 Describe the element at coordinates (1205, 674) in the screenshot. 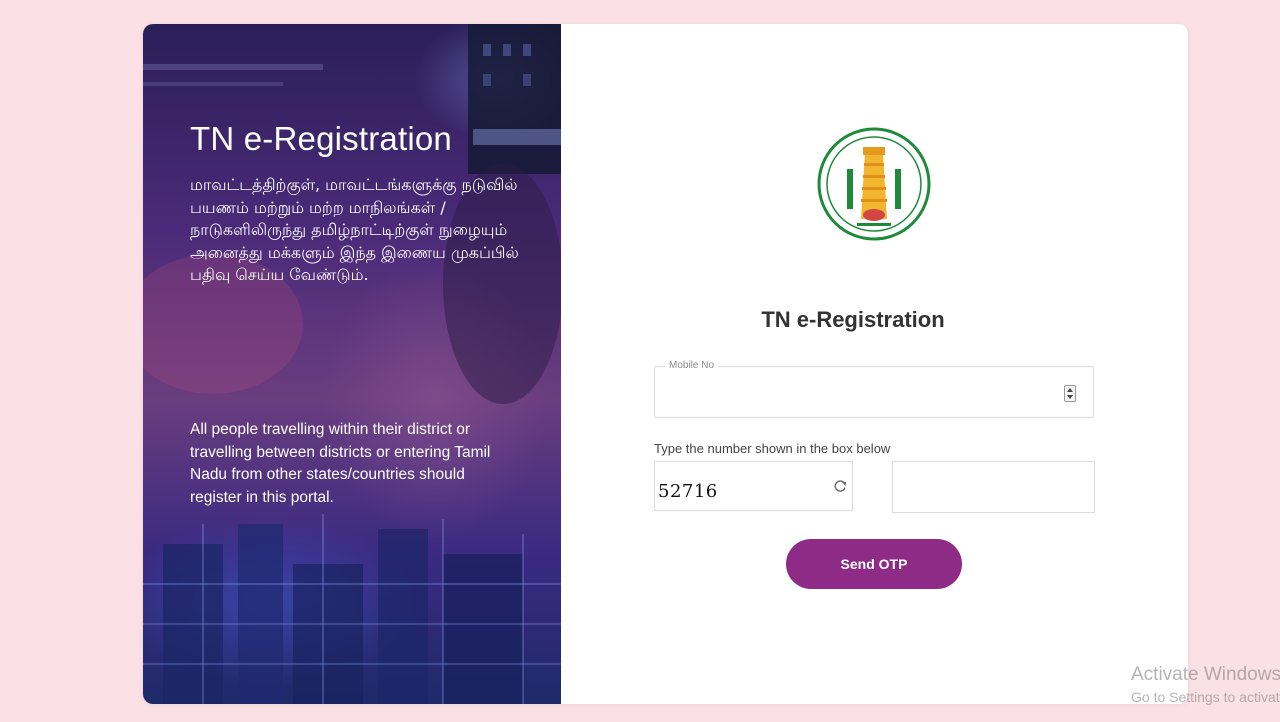

I see `watermark-line-1: Activate Windows` at that location.